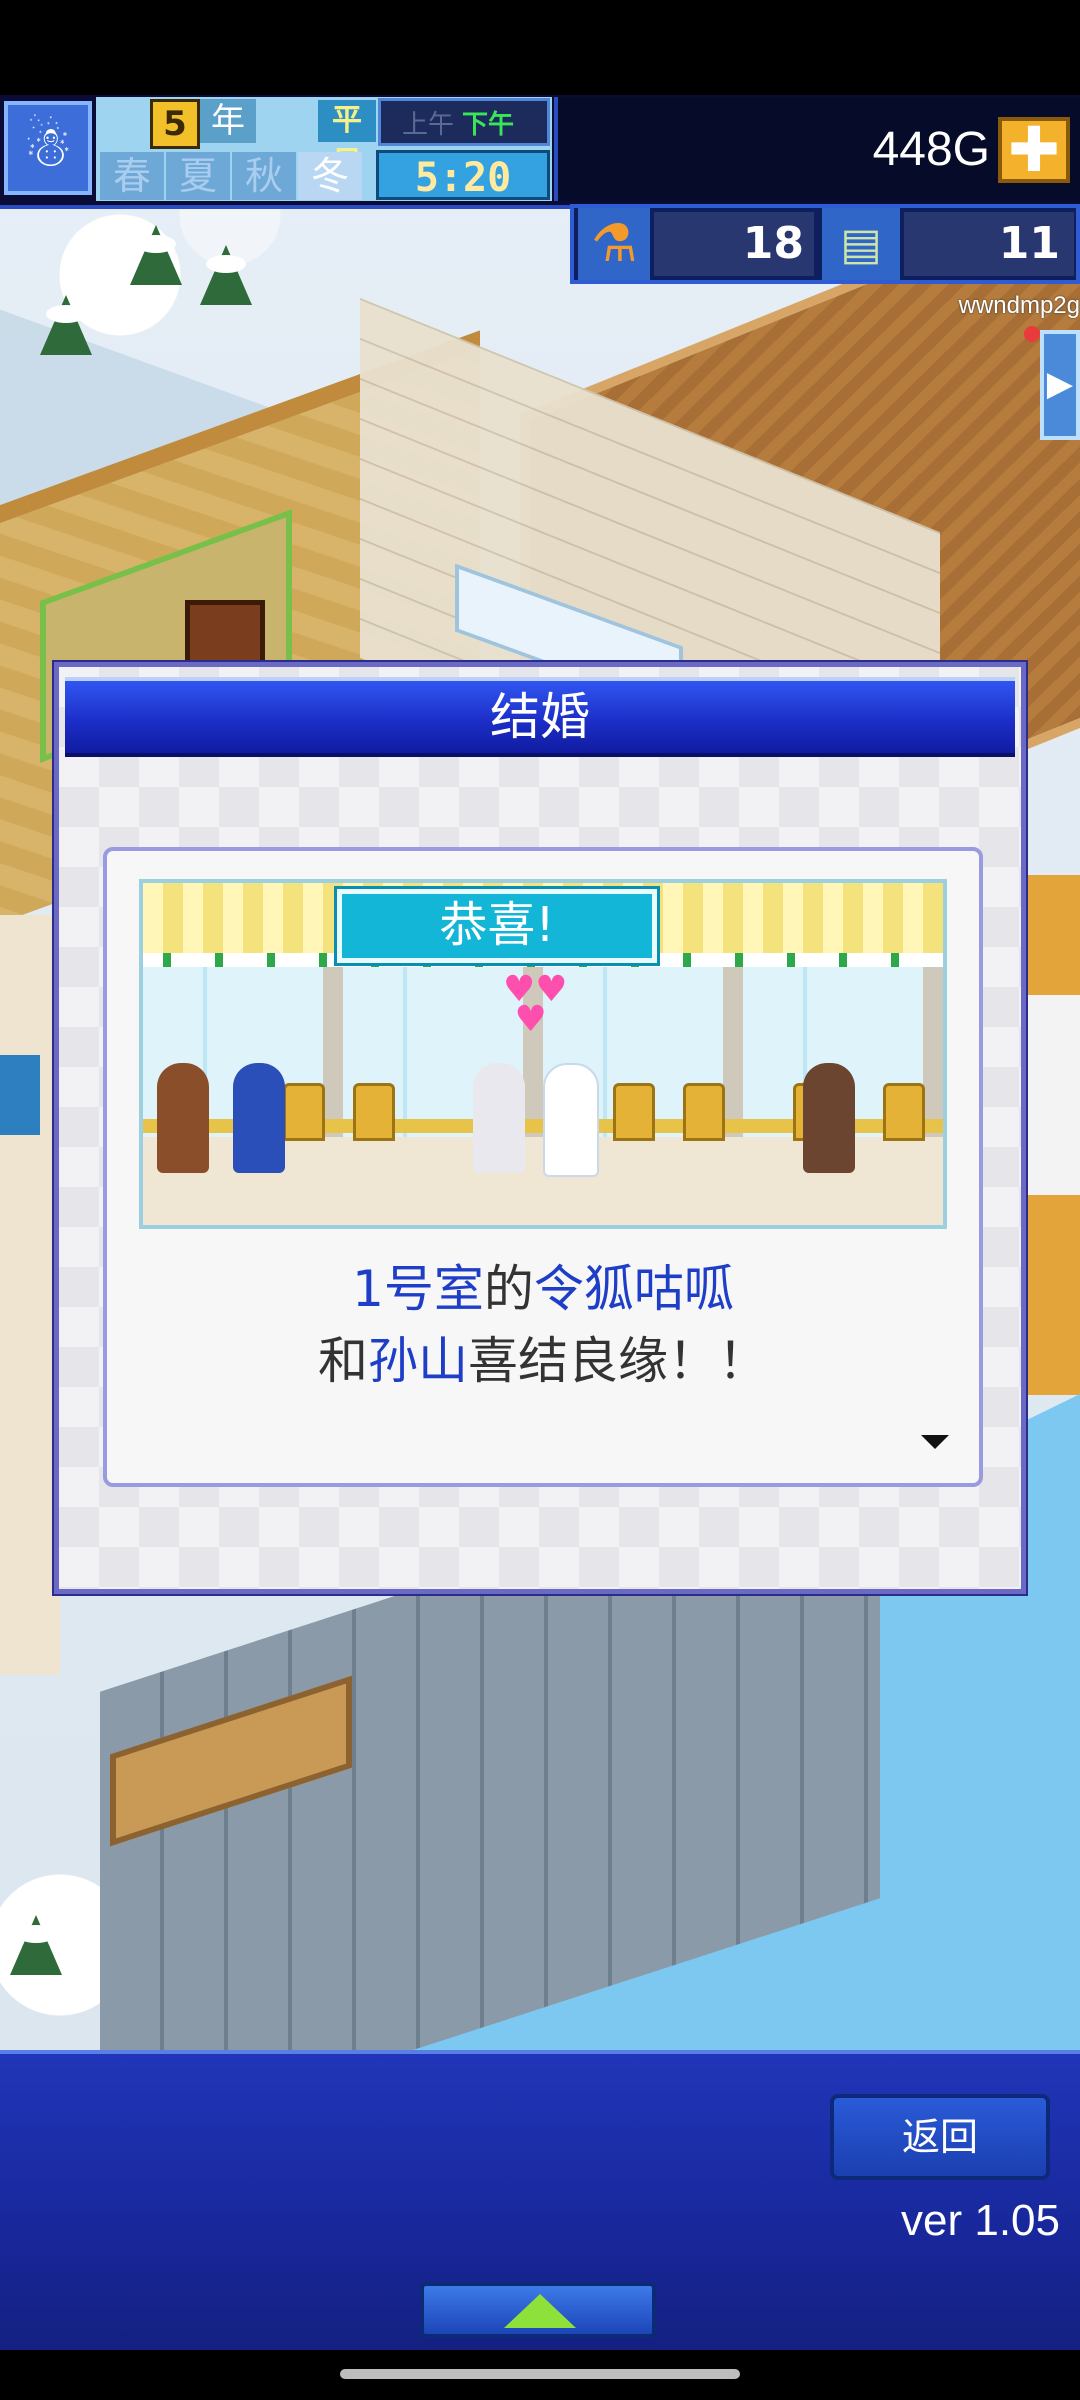 The width and height of the screenshot is (1080, 2400). I want to click on snowman-avatar-icon: ☃, so click(48, 147).